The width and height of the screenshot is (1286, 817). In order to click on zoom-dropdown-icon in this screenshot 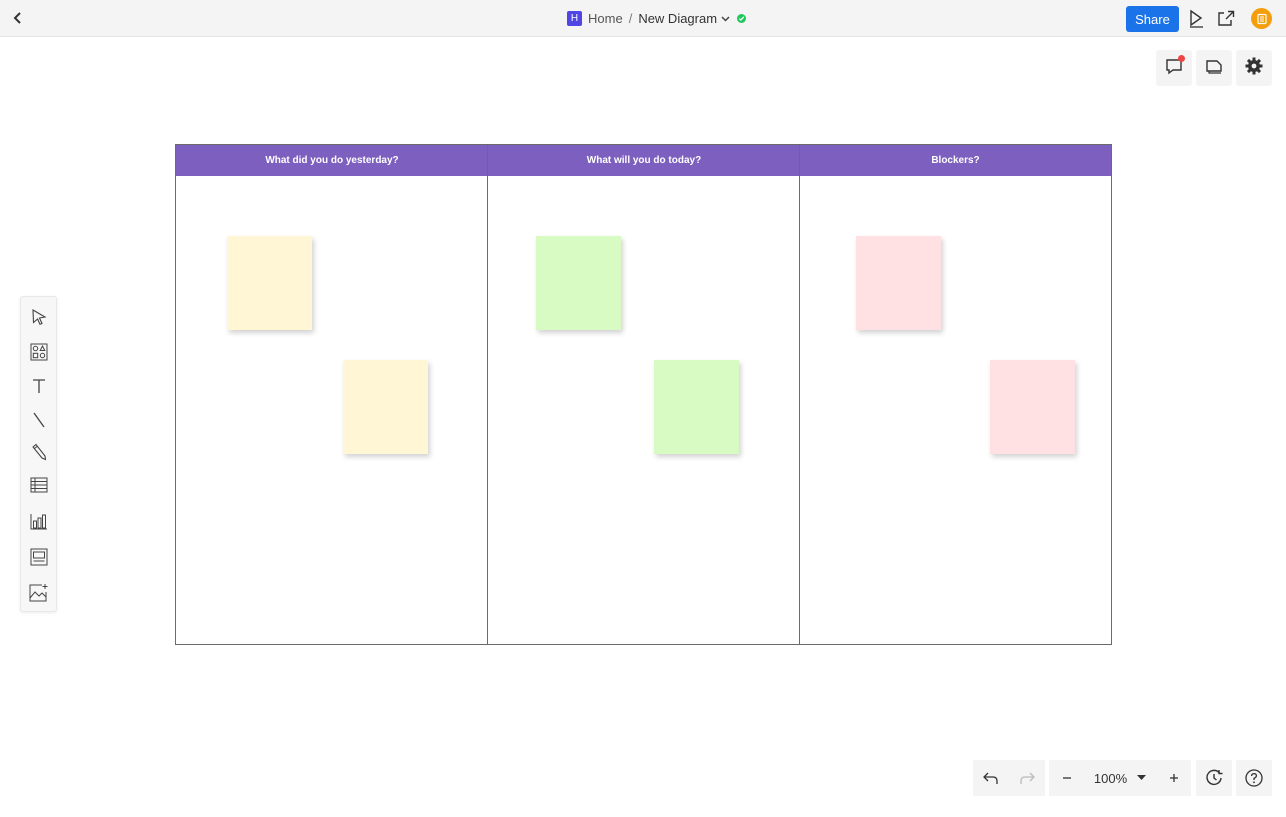, I will do `click(1142, 778)`.